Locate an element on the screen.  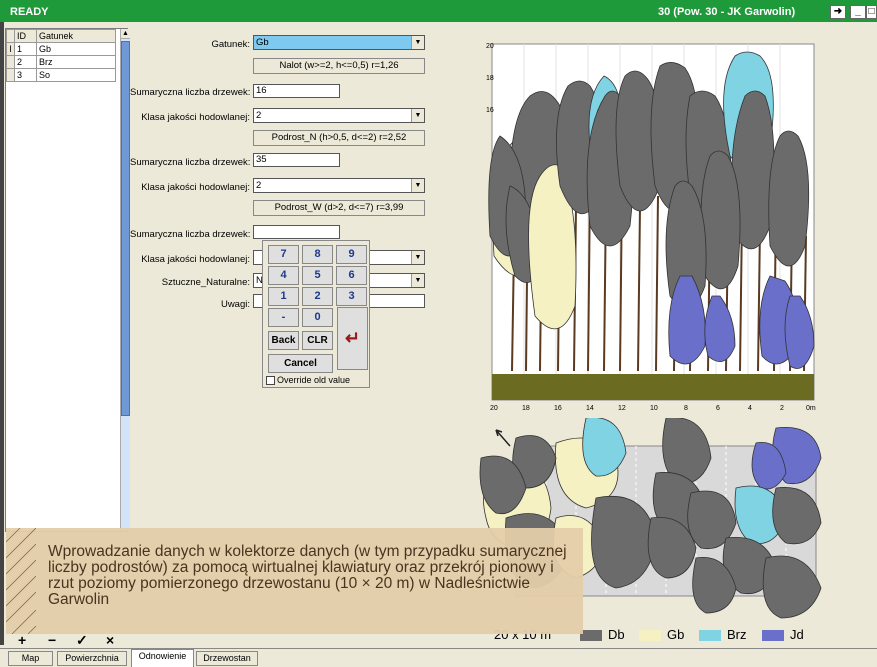
tab-drzewostan: Drzewostan is located at coordinates (227, 658).